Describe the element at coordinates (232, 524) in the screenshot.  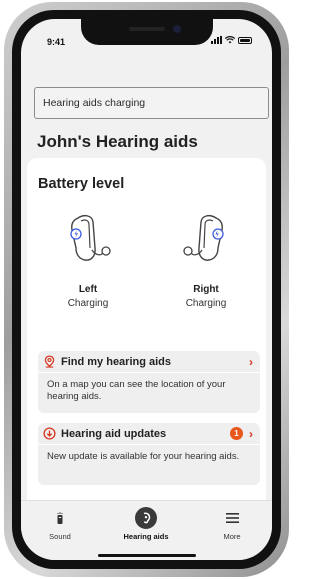
I see `tab-more: More` at that location.